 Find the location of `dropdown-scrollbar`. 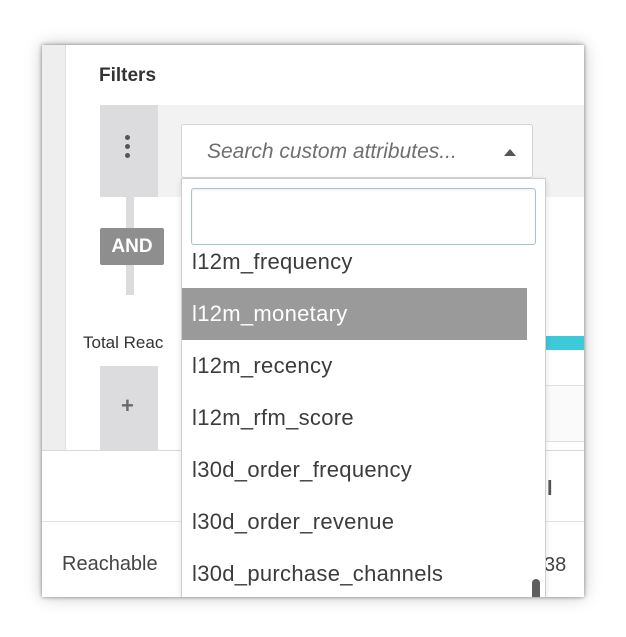

dropdown-scrollbar is located at coordinates (536, 588).